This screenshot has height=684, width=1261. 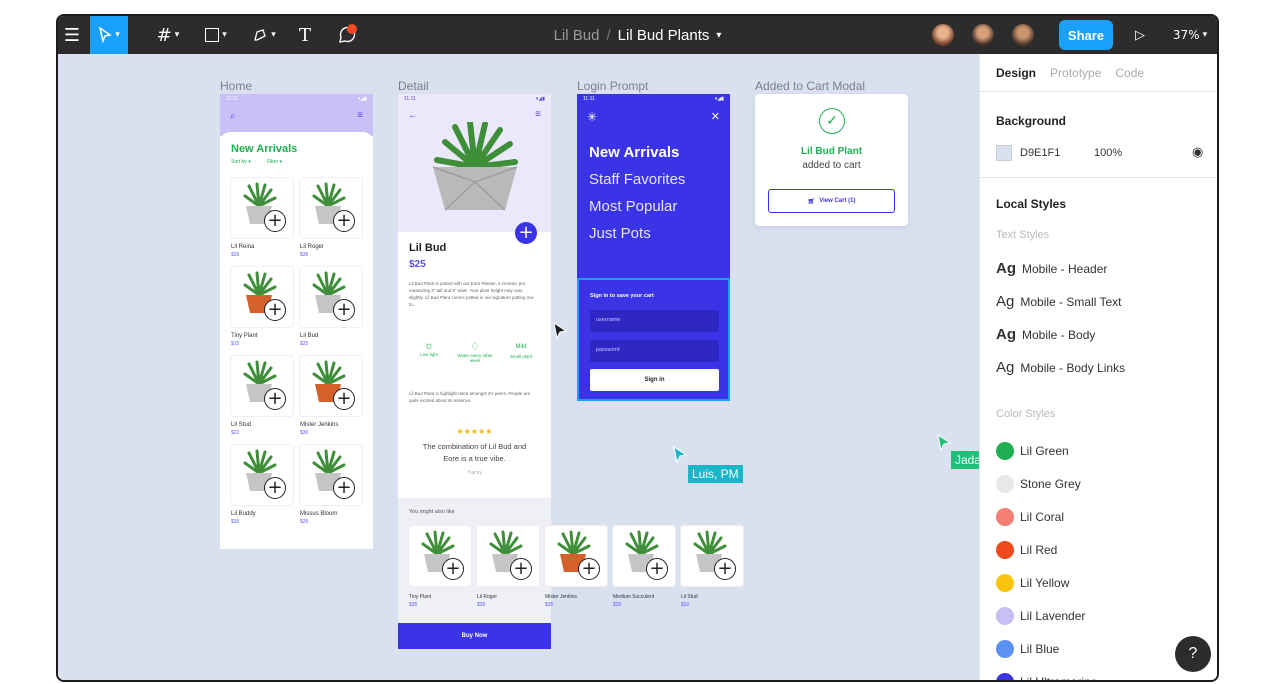 I want to click on project-name: Lil Bud, so click(x=577, y=35).